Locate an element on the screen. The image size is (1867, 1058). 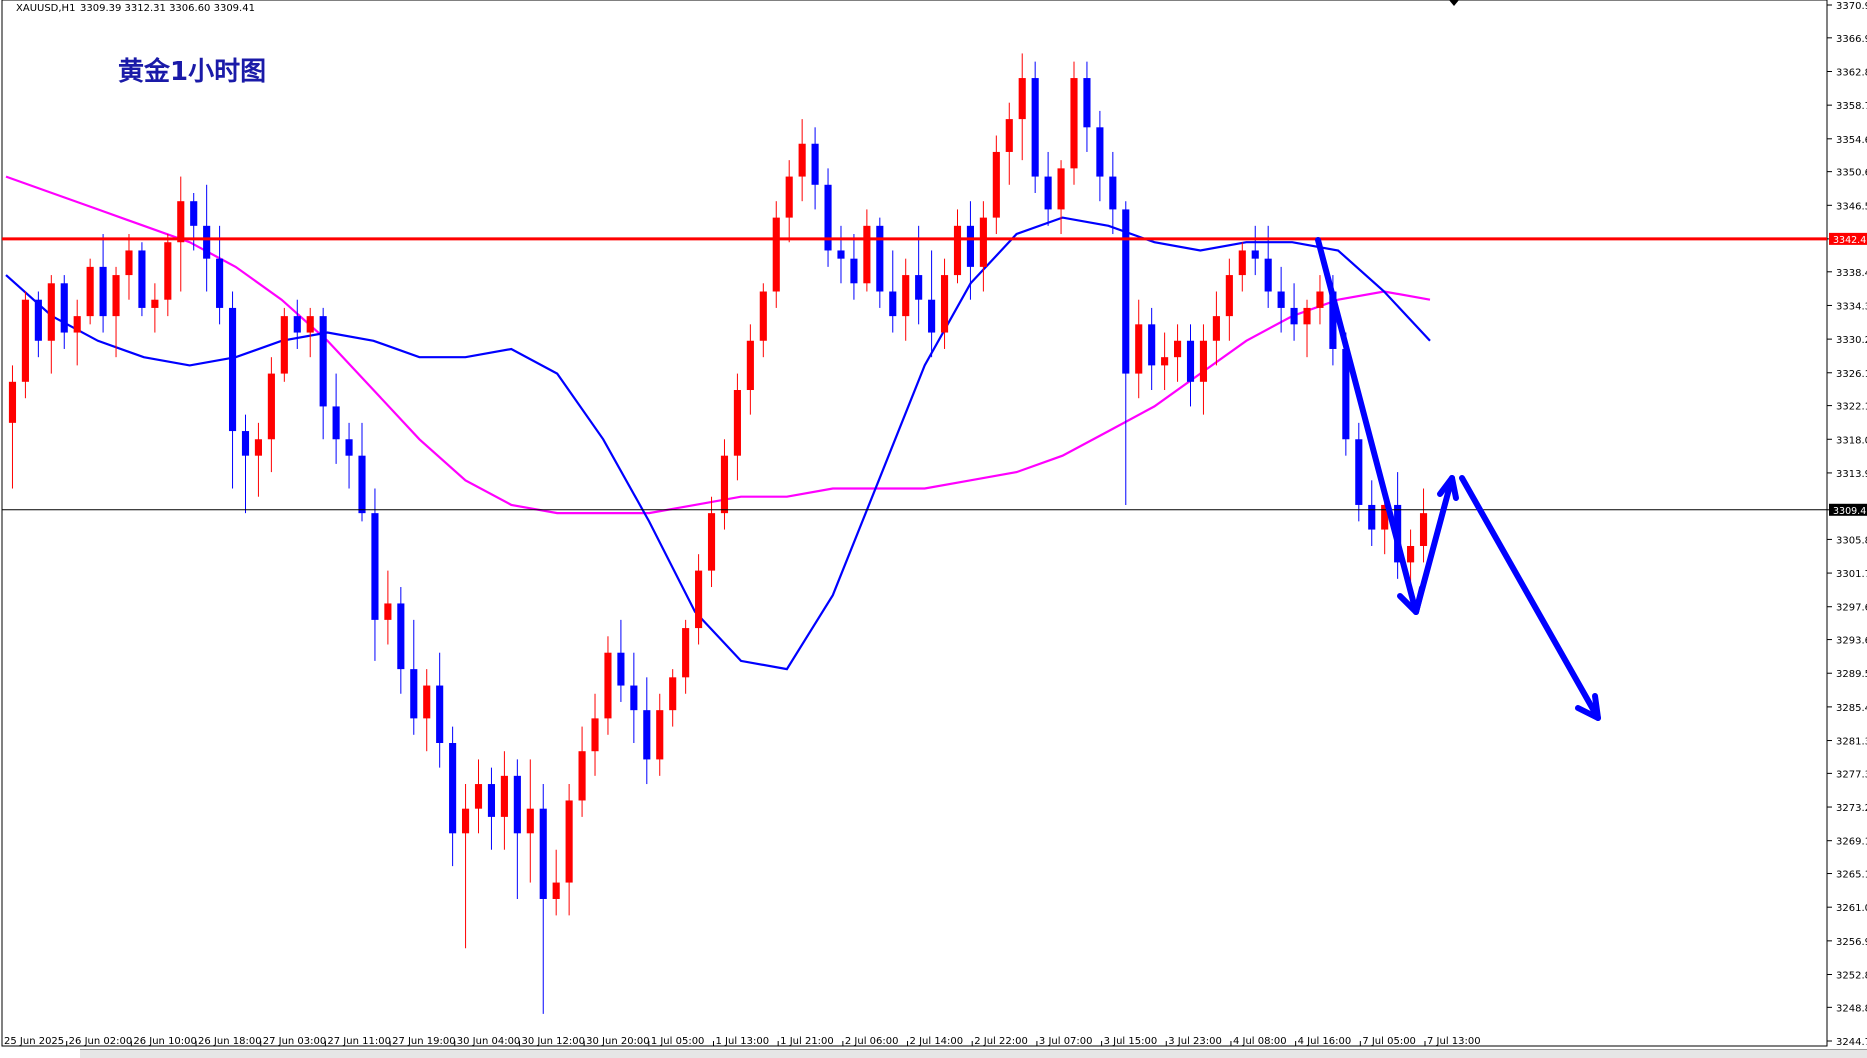
price-tick-label: 3354.60 is located at coordinates (1851, 140).